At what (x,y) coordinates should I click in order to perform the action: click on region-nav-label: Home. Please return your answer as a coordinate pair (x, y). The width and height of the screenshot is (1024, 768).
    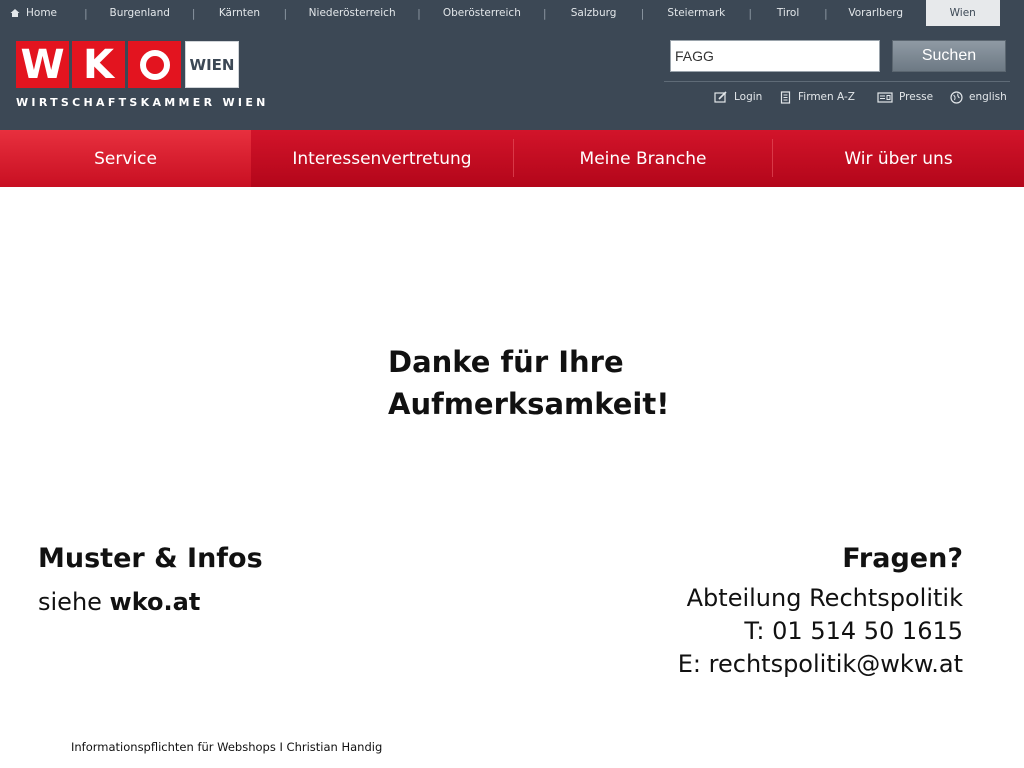
    Looking at the image, I should click on (42, 13).